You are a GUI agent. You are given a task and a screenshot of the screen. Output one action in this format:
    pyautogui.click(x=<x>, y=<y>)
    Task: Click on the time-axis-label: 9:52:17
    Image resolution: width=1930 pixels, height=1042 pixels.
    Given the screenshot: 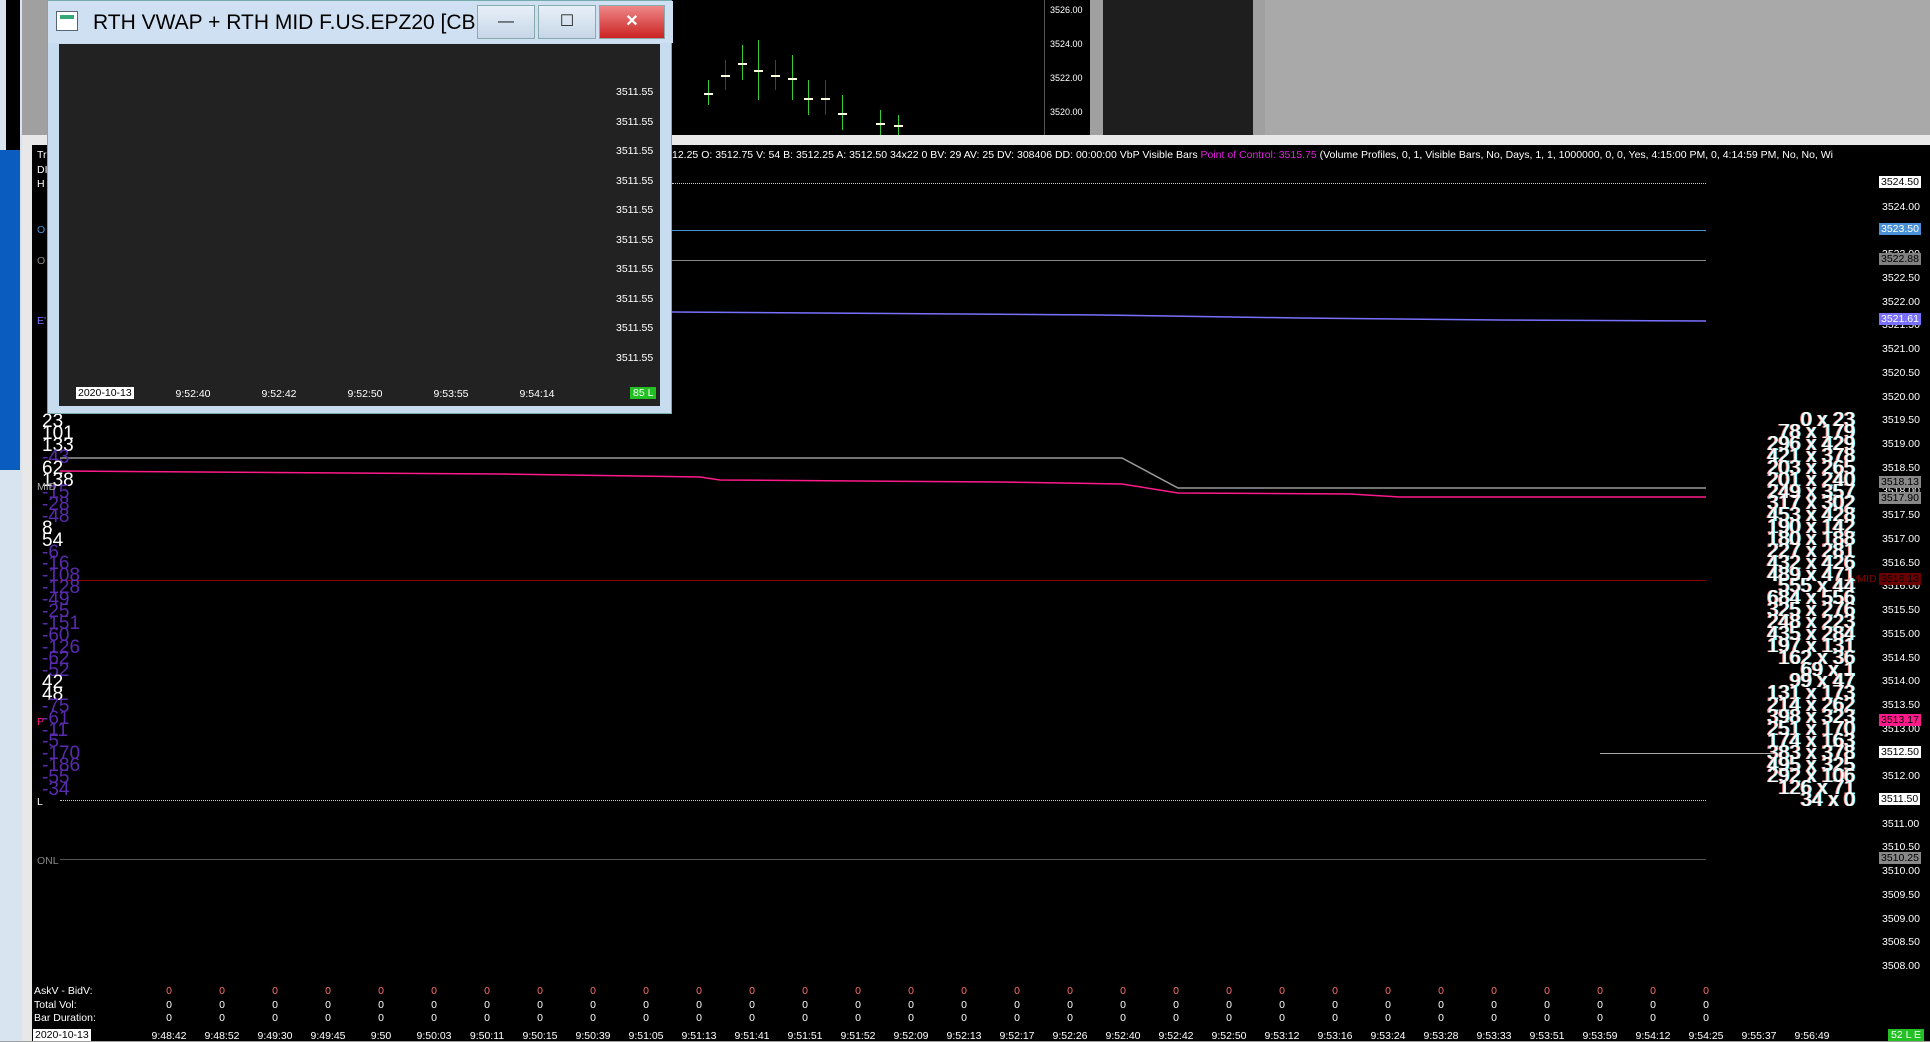 What is the action you would take?
    pyautogui.click(x=1017, y=1036)
    